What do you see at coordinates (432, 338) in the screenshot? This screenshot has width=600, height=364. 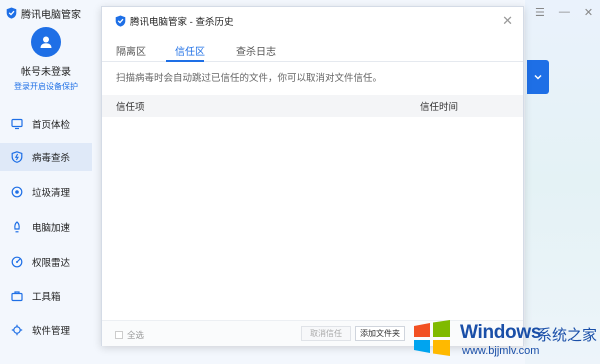 I see `windows-logo-icon` at bounding box center [432, 338].